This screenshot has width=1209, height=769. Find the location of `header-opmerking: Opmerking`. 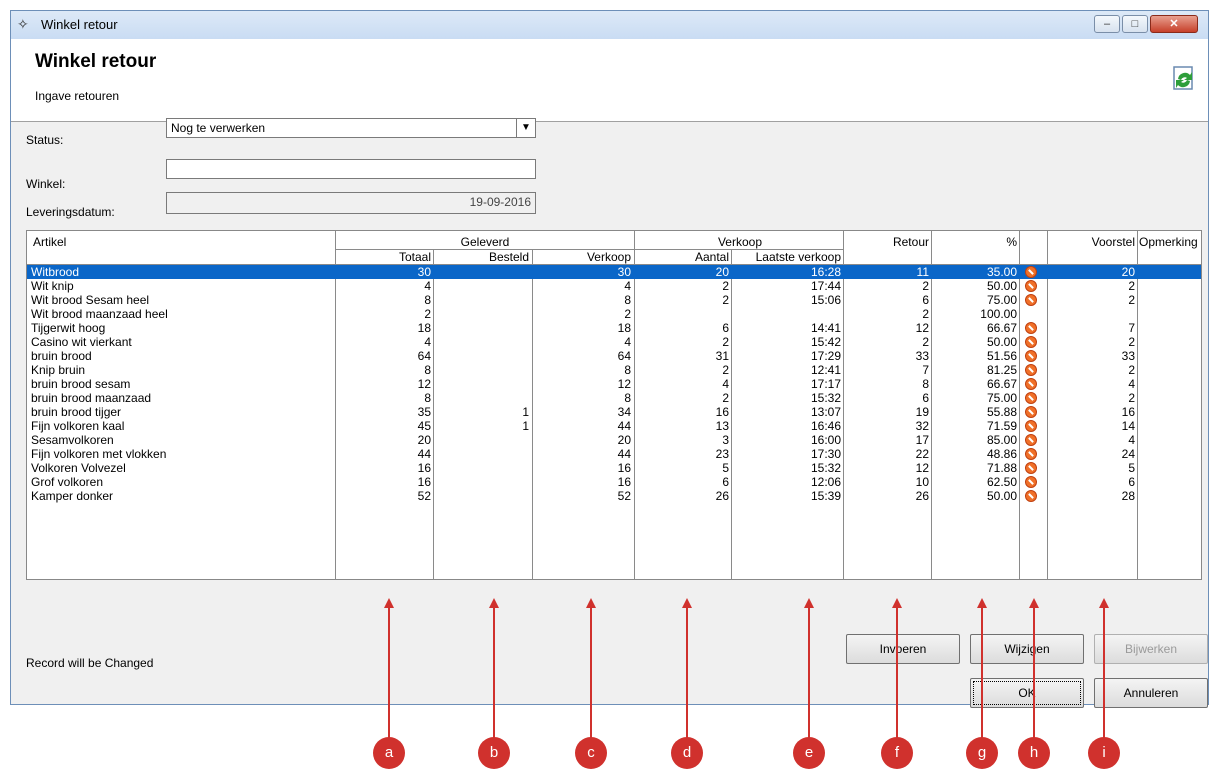

header-opmerking: Opmerking is located at coordinates (1168, 242).